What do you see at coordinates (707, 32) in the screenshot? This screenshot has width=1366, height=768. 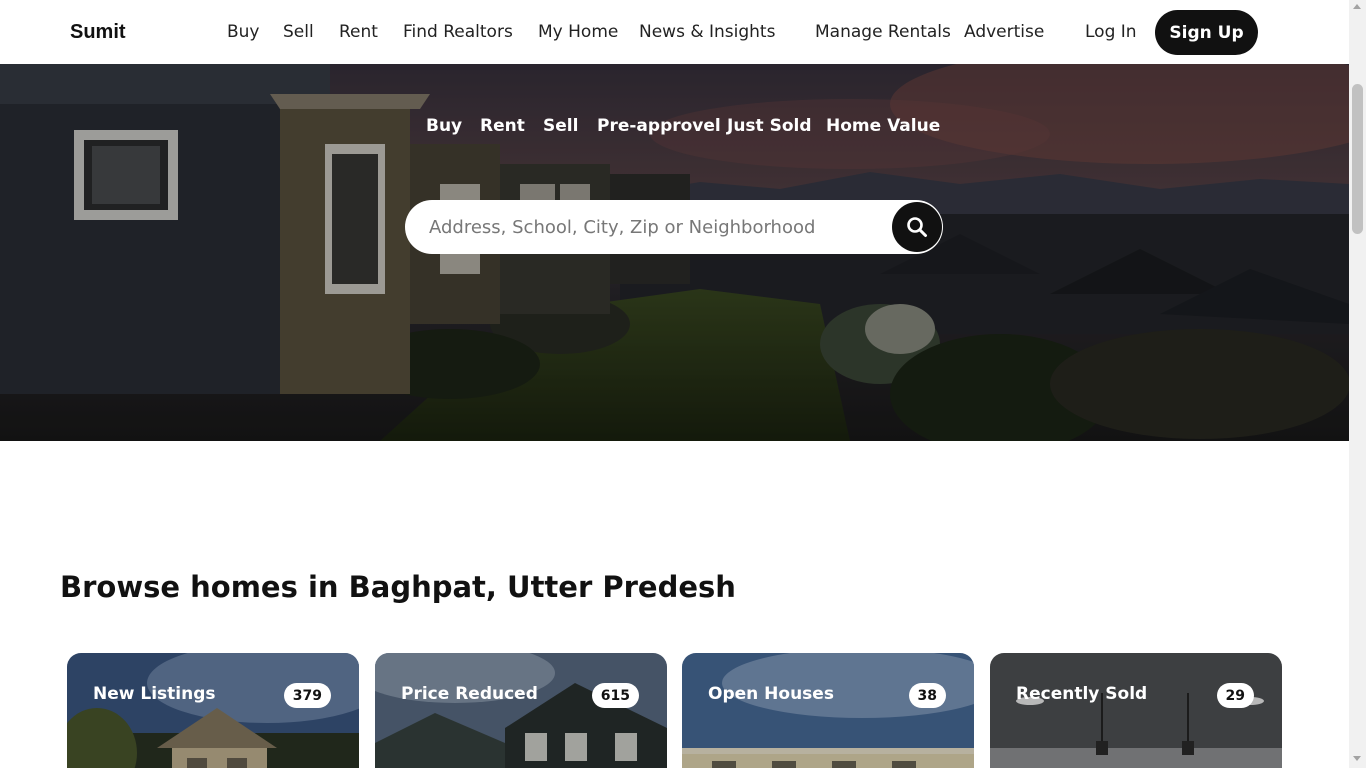 I see `nav-news-insights: News & Insights` at bounding box center [707, 32].